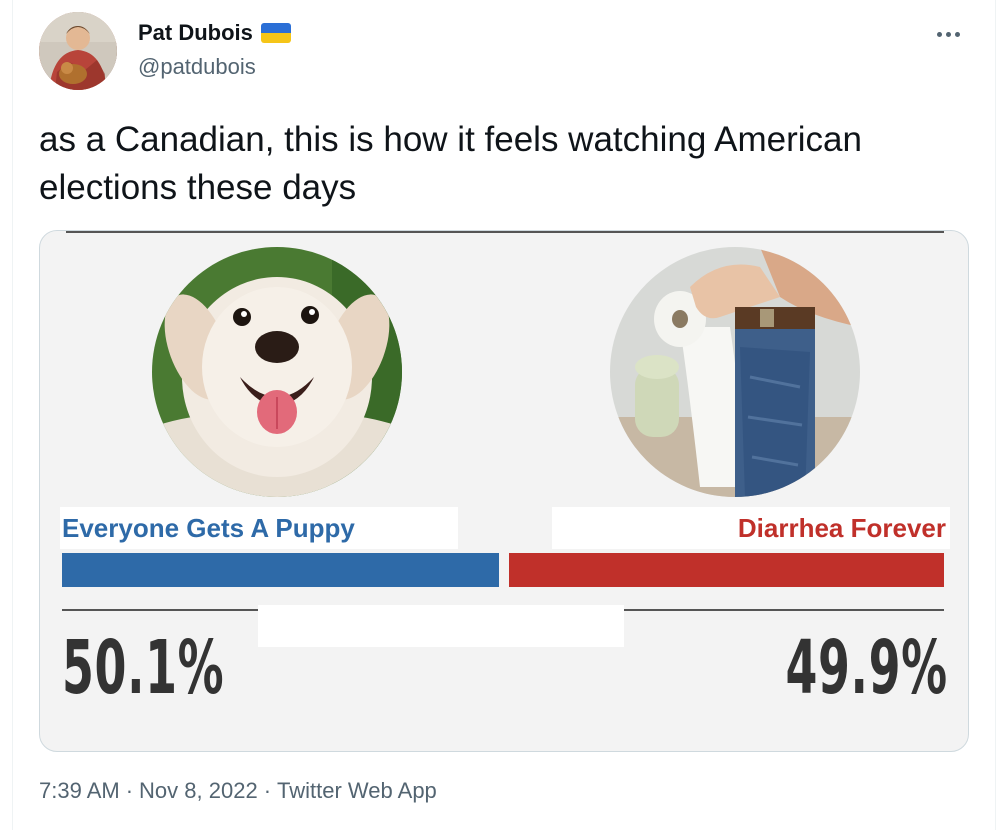 The image size is (1000, 830). What do you see at coordinates (441, 626) in the screenshot?
I see `blank-panel` at bounding box center [441, 626].